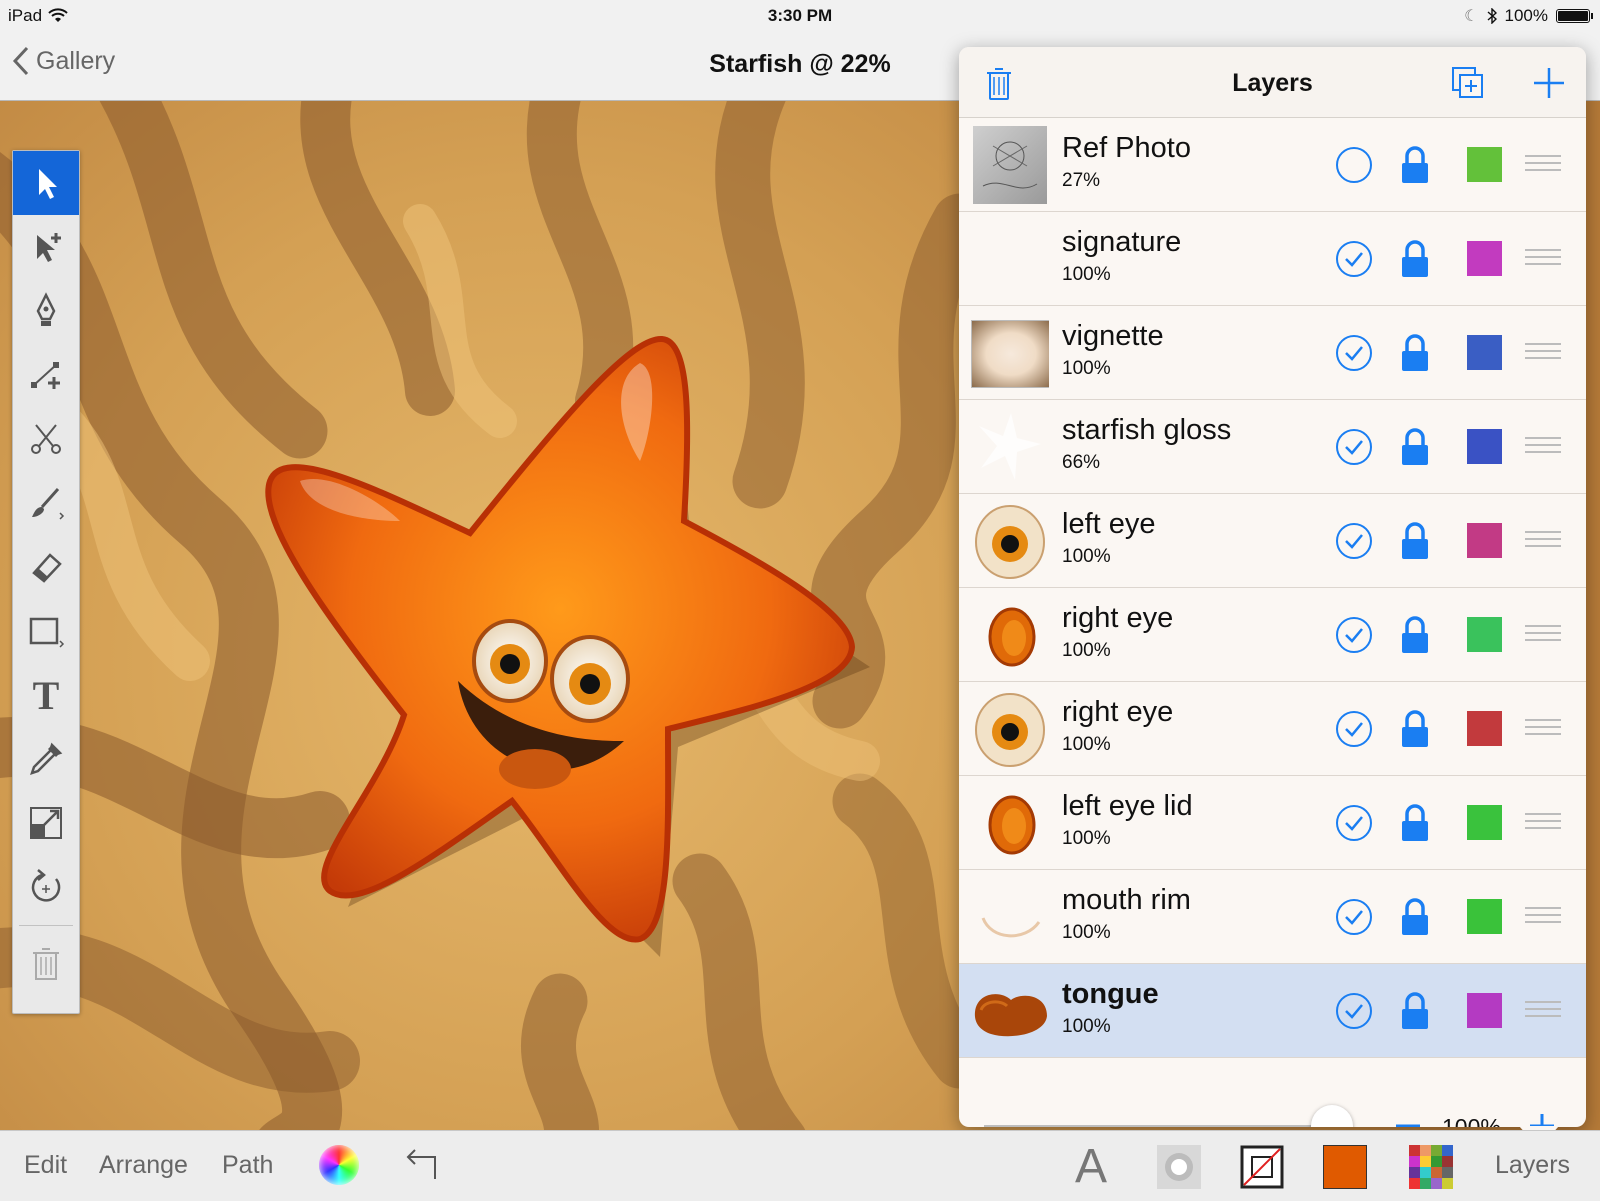 The image size is (1600, 1201). I want to click on direct-select-tool, so click(46, 247).